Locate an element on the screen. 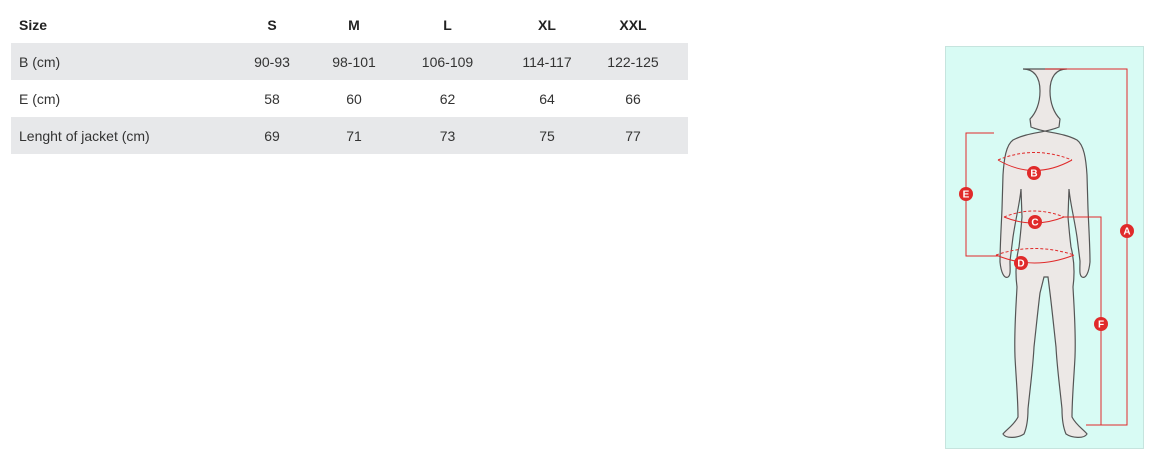 The height and width of the screenshot is (471, 1155). marker-a: A is located at coordinates (1127, 231).